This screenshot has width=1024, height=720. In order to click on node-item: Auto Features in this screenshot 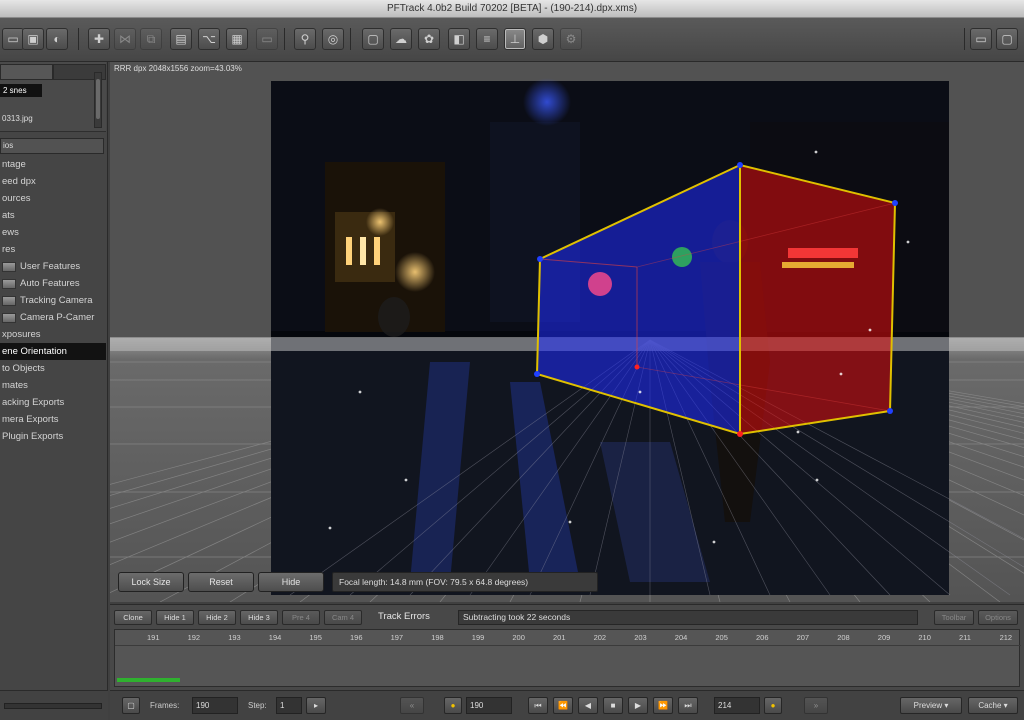, I will do `click(53, 283)`.